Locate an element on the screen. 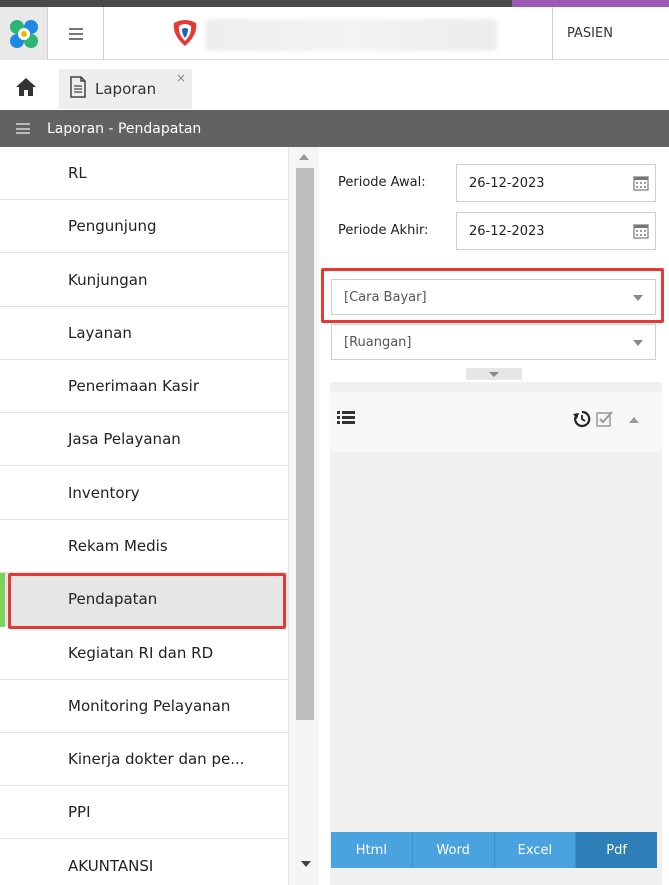  top-strip-accent is located at coordinates (590, 3).